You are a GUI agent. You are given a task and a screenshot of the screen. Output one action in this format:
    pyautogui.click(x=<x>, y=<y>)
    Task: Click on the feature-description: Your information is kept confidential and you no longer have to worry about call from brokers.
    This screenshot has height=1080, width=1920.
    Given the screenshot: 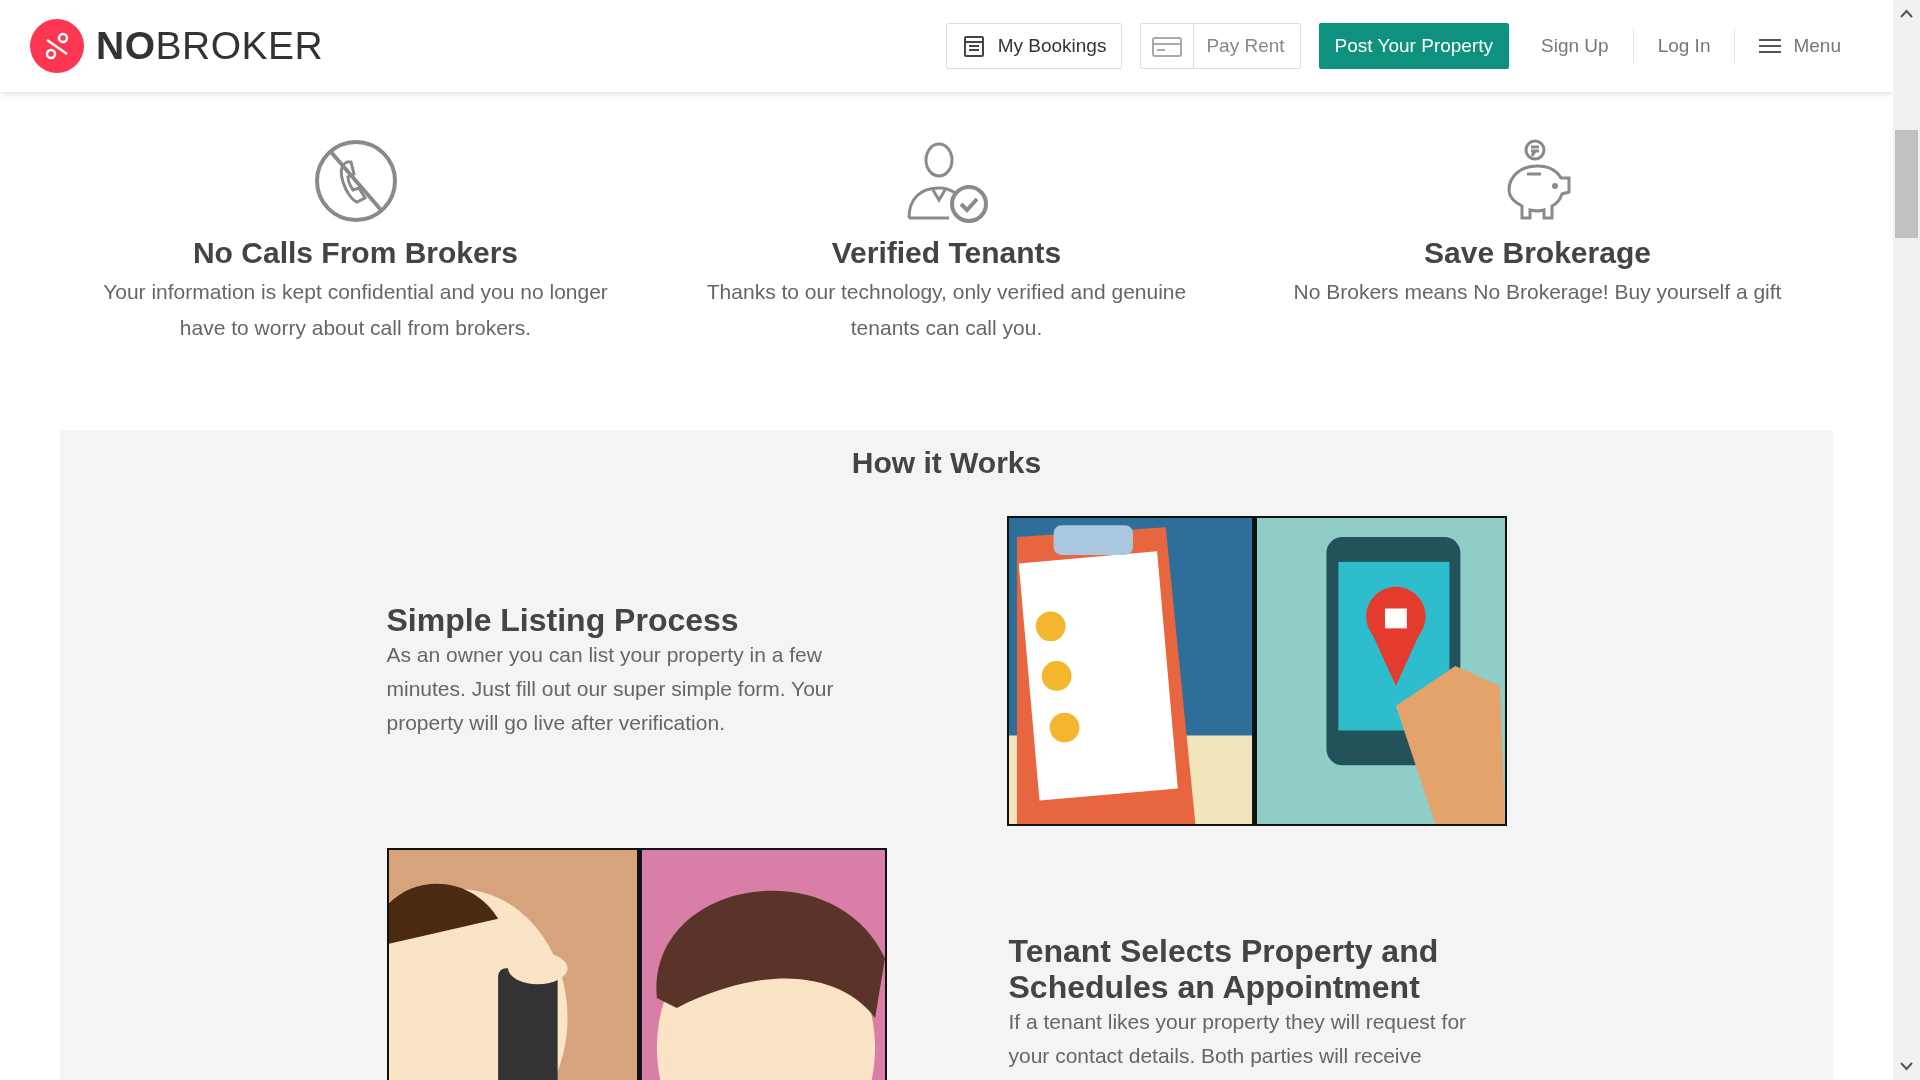 What is the action you would take?
    pyautogui.click(x=355, y=310)
    